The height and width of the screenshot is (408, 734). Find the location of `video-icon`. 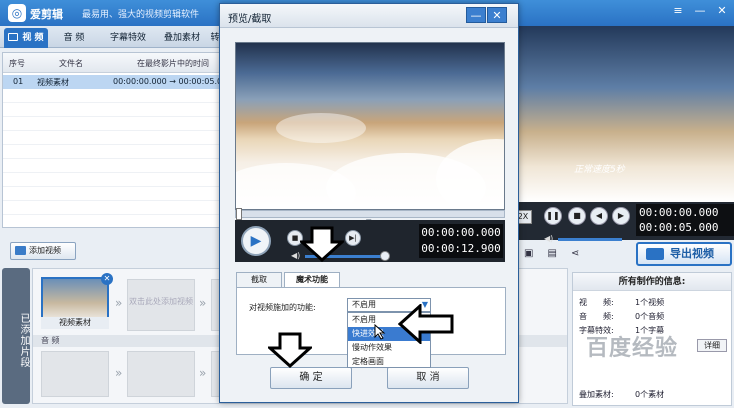

video-icon is located at coordinates (13, 37).